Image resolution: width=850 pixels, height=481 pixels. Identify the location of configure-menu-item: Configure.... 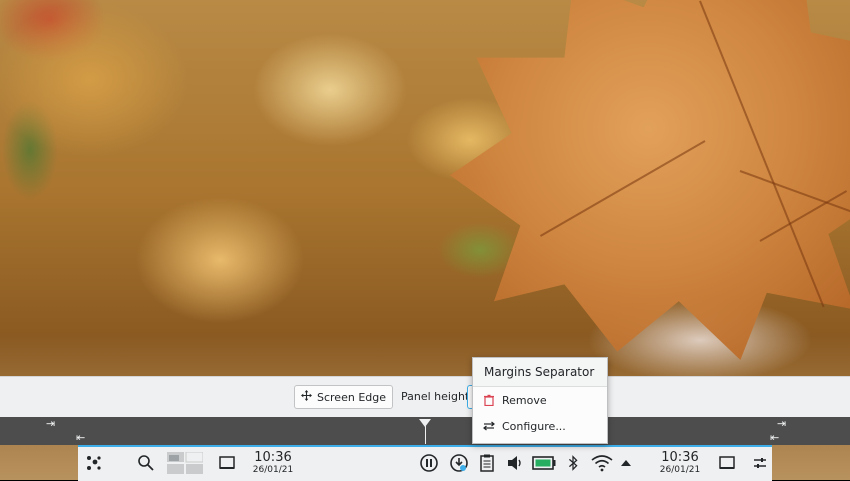
(540, 426).